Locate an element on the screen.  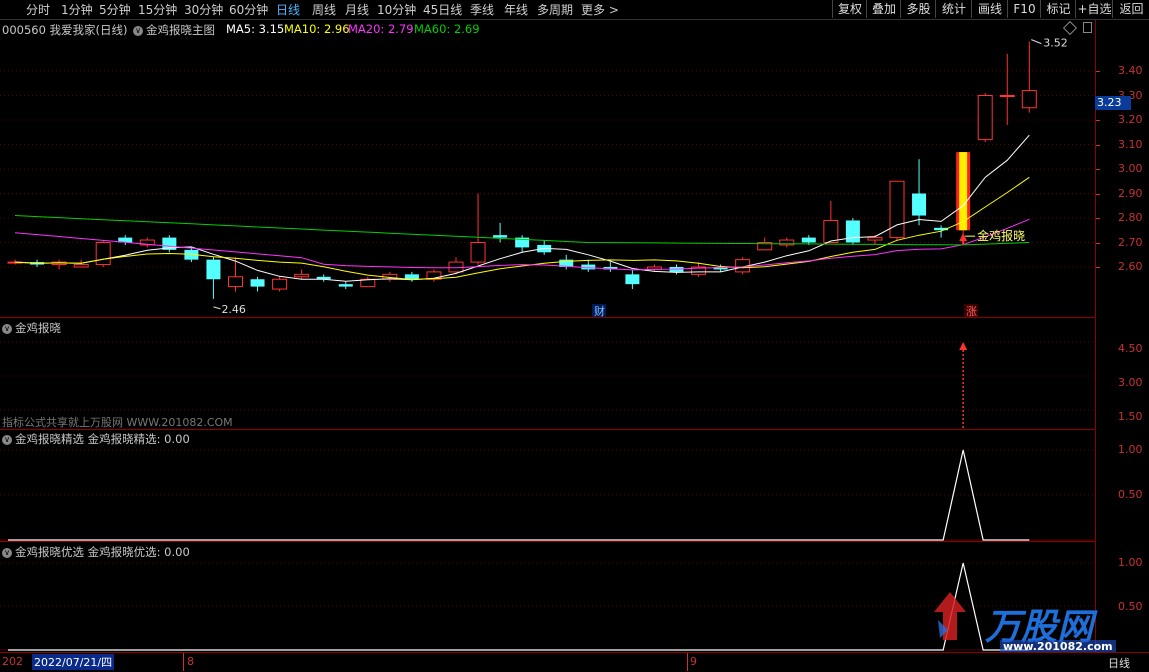
price-tick: 3.20 is located at coordinates (1130, 119).